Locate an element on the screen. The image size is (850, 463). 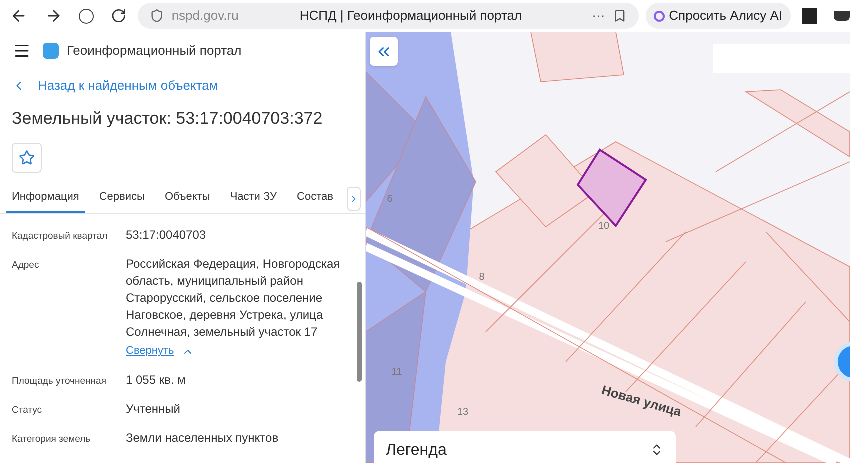
object-title: Земельный участок: 53:17:0040703:372 is located at coordinates (167, 119).